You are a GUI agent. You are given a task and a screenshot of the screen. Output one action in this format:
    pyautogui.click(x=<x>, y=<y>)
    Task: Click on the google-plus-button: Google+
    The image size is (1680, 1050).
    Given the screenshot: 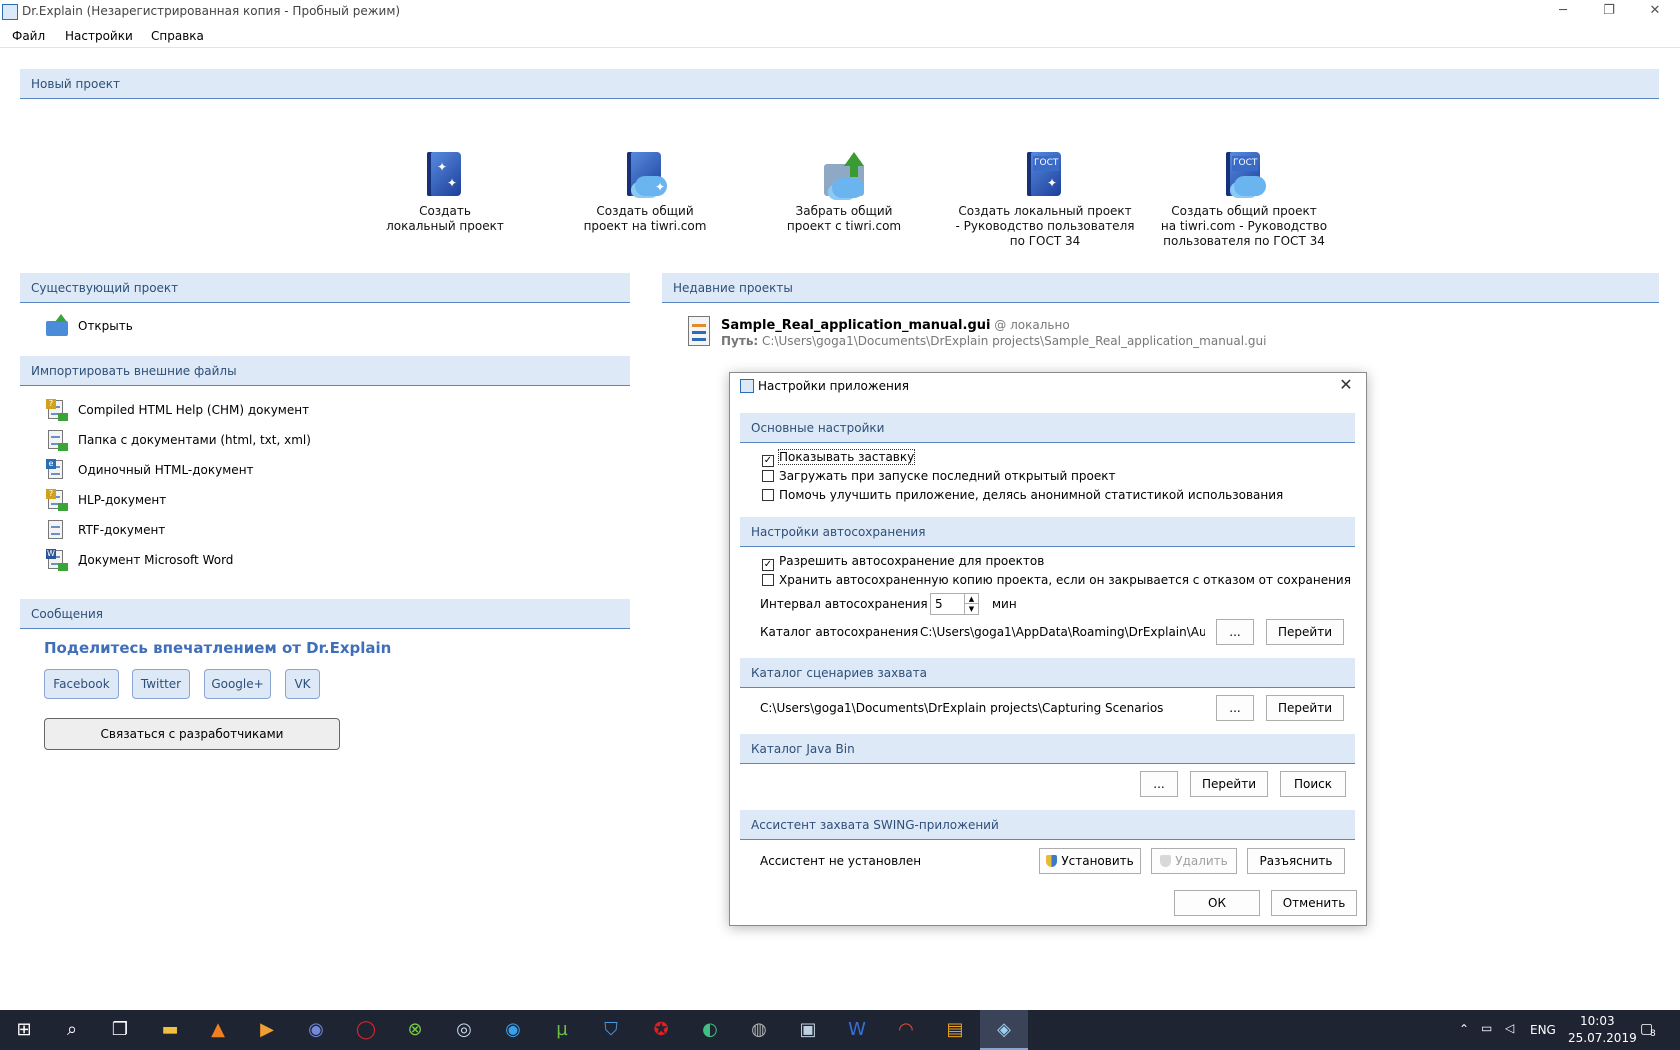 What is the action you would take?
    pyautogui.click(x=237, y=684)
    